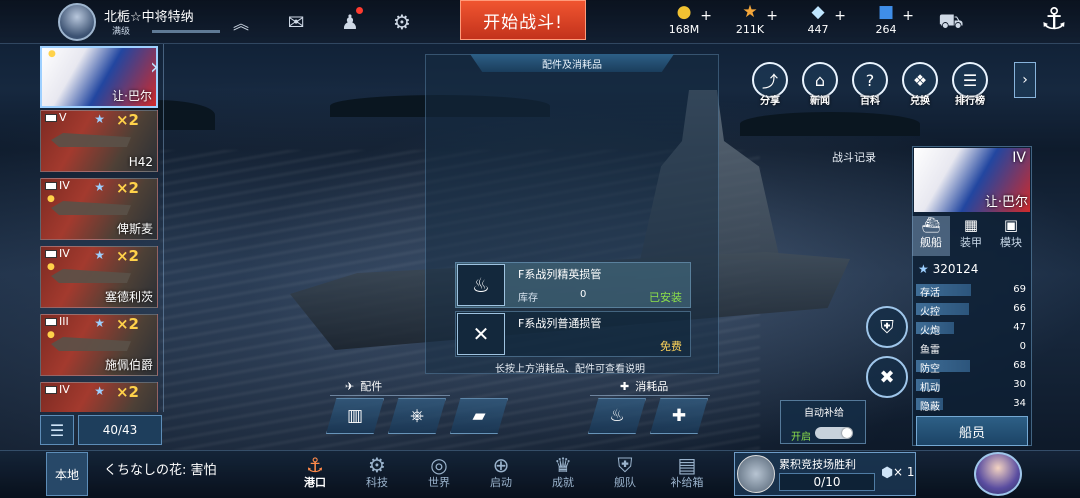 Image resolution: width=1080 pixels, height=498 pixels. I want to click on tab-armor: ▦ 装甲, so click(971, 236).